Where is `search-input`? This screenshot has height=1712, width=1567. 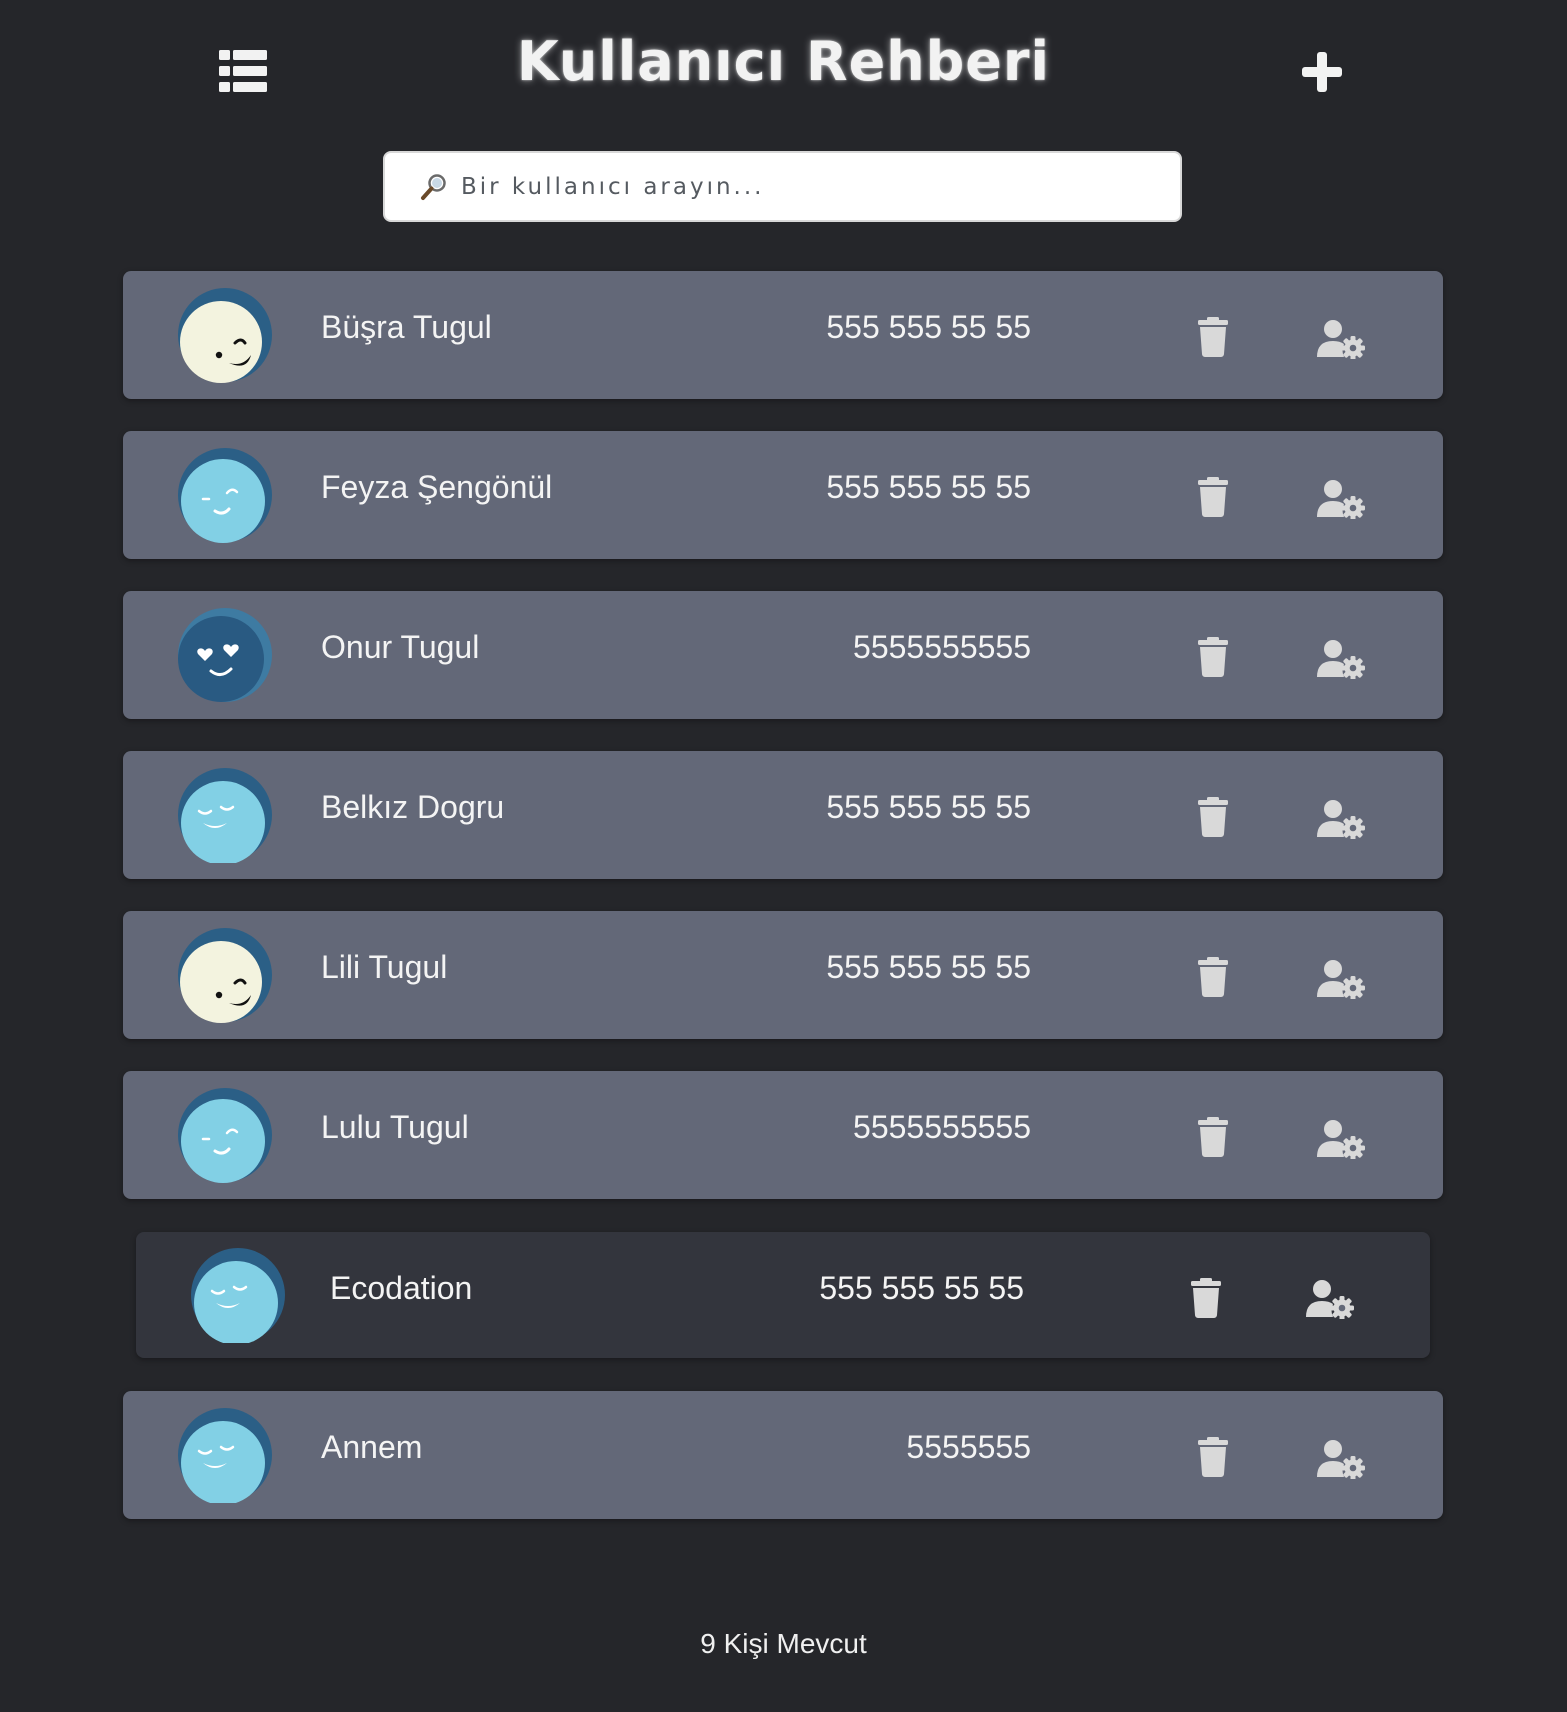 search-input is located at coordinates (801, 186).